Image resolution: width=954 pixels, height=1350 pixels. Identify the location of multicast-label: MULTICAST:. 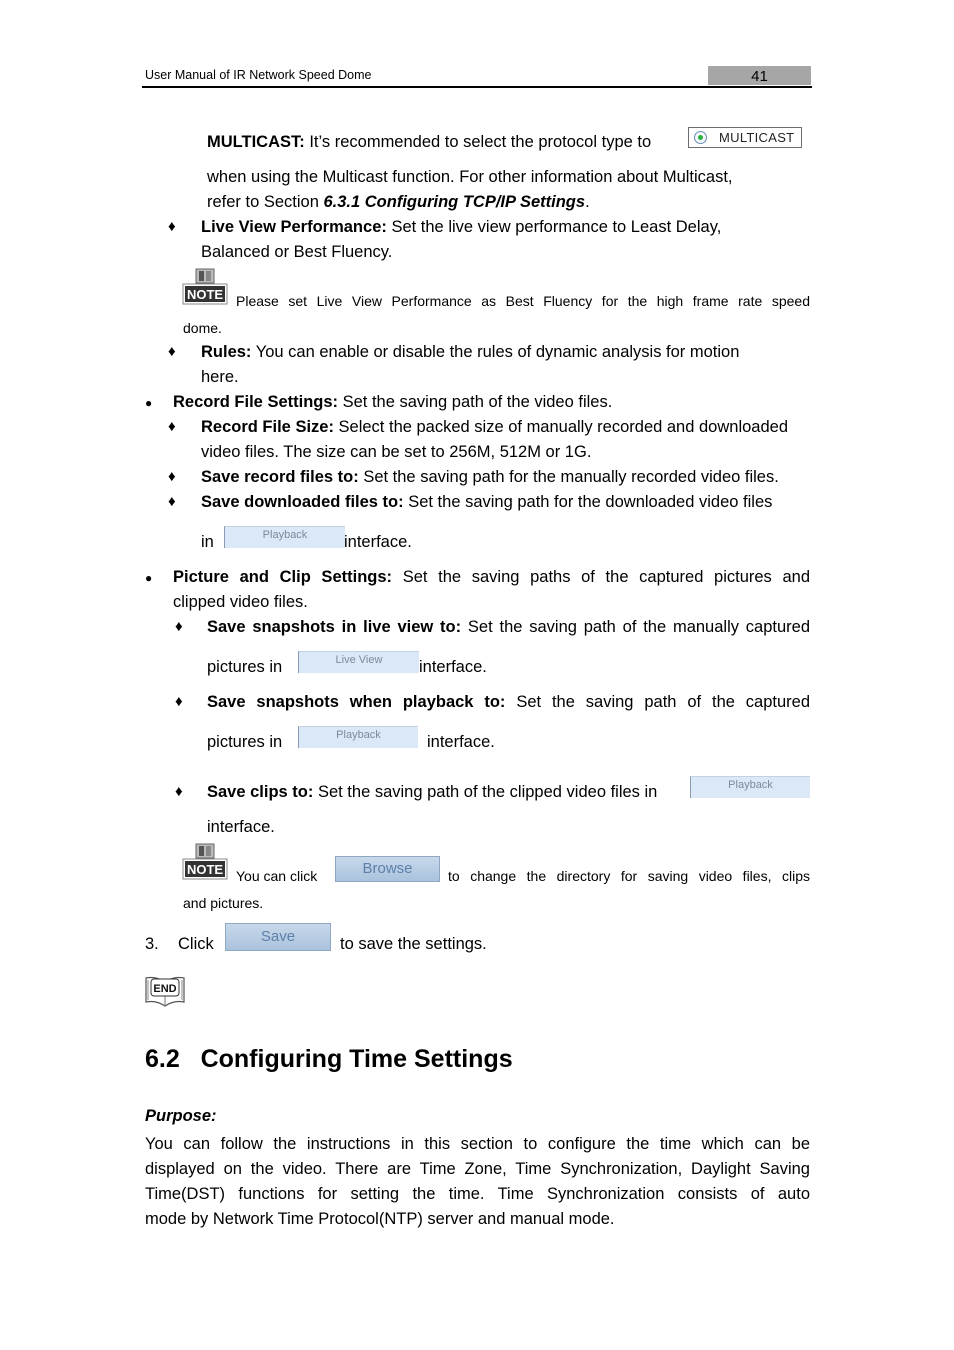
(256, 142).